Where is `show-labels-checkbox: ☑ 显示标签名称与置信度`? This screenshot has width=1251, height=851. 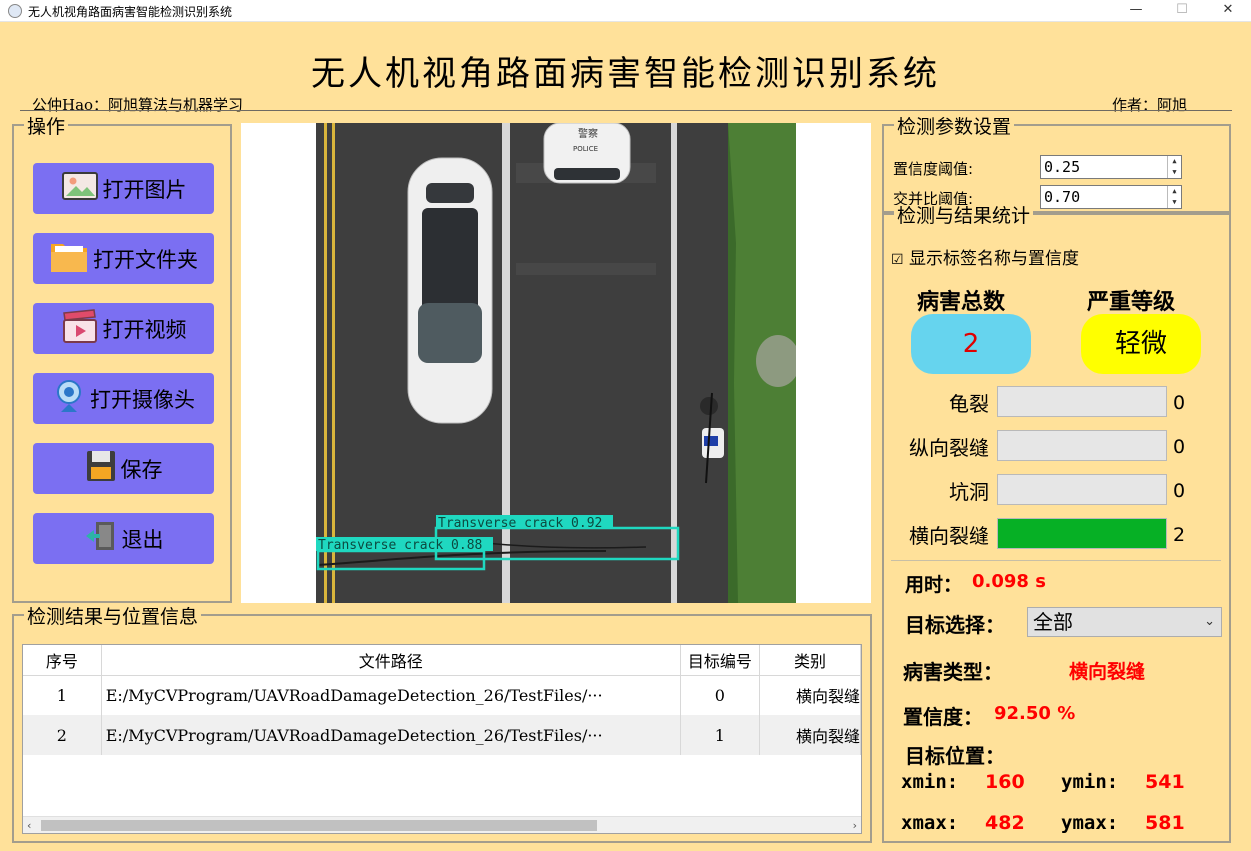
show-labels-checkbox: ☑ 显示标签名称与置信度 is located at coordinates (985, 256).